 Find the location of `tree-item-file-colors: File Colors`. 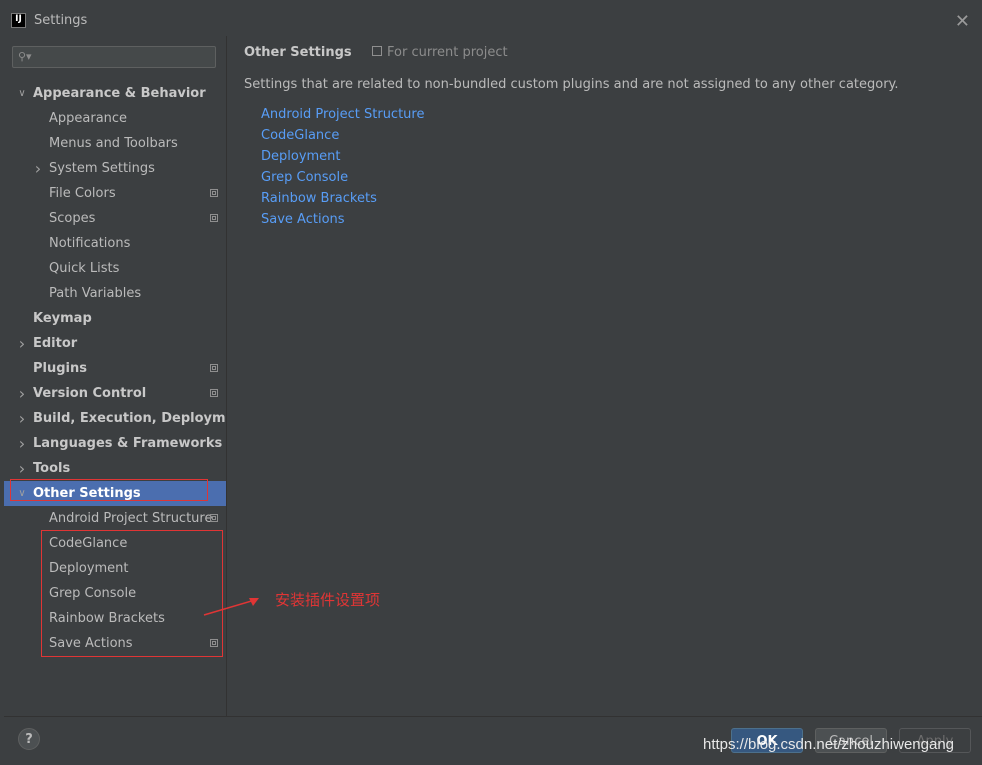

tree-item-file-colors: File Colors is located at coordinates (115, 193).